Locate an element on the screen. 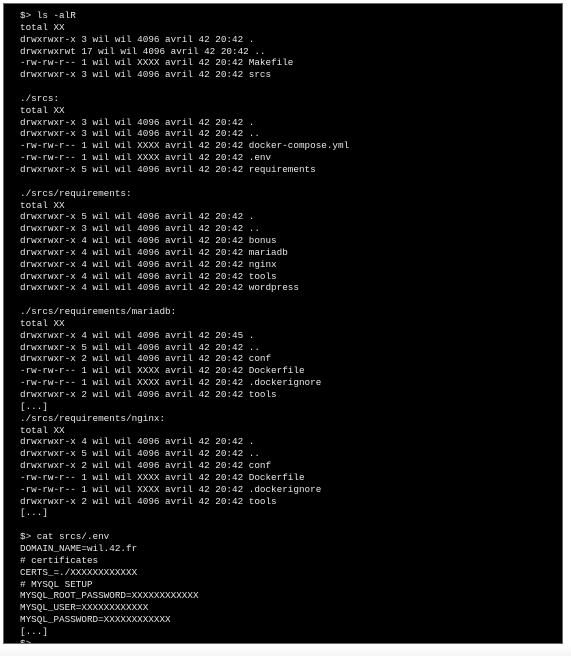 Image resolution: width=571 pixels, height=656 pixels. terminal-line: ./srcs/requirements: is located at coordinates (76, 193).